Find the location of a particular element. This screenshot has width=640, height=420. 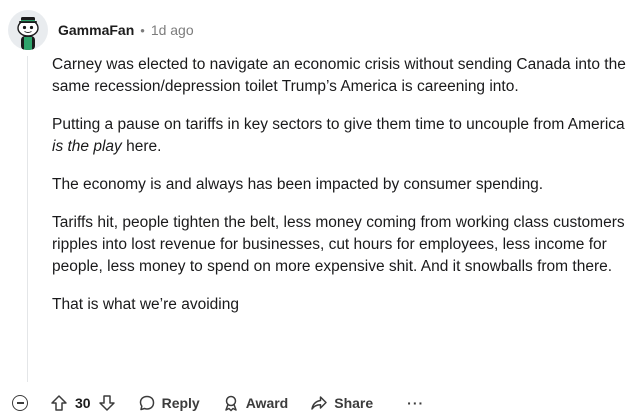

comment-header: GammaFan • 1d ago is located at coordinates (101, 30).